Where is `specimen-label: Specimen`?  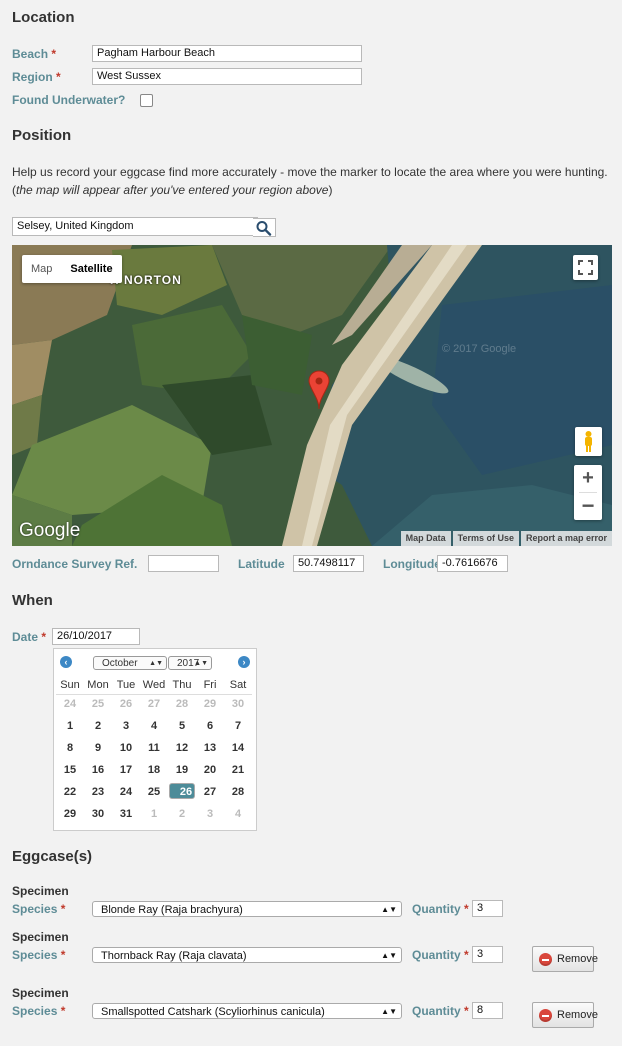 specimen-label: Specimen is located at coordinates (40, 891).